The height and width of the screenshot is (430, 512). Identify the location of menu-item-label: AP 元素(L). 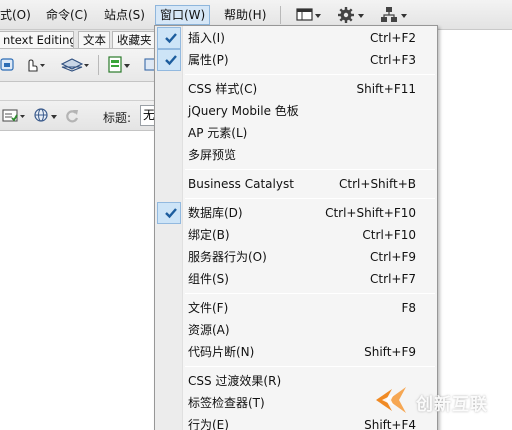
(218, 133).